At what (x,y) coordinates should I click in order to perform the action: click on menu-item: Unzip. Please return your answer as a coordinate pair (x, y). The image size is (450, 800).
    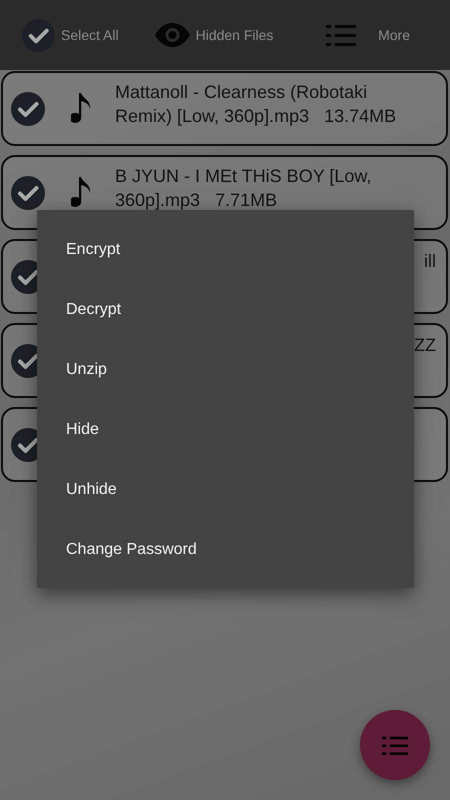
    Looking at the image, I should click on (225, 370).